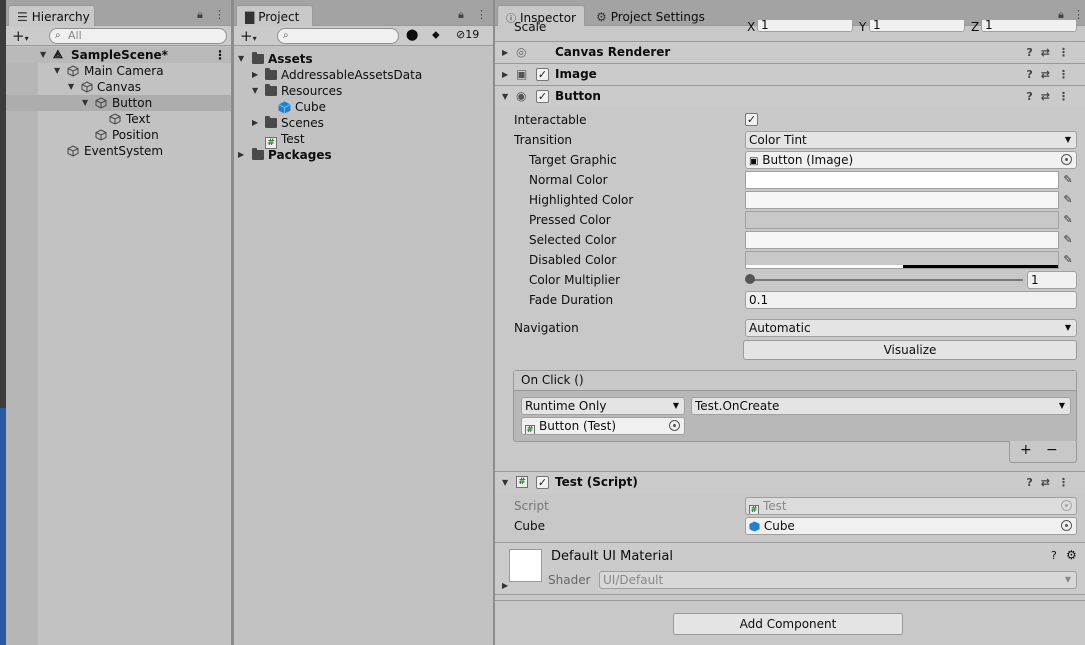  I want to click on function-dropdown: Test.OnCreate ▼, so click(881, 406).